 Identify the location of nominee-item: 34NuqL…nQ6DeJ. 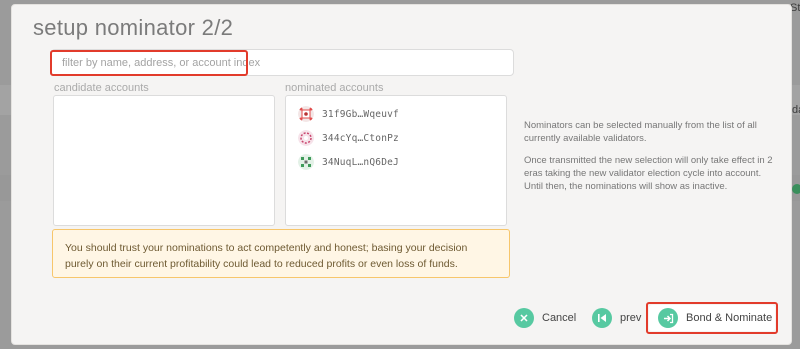
(348, 162).